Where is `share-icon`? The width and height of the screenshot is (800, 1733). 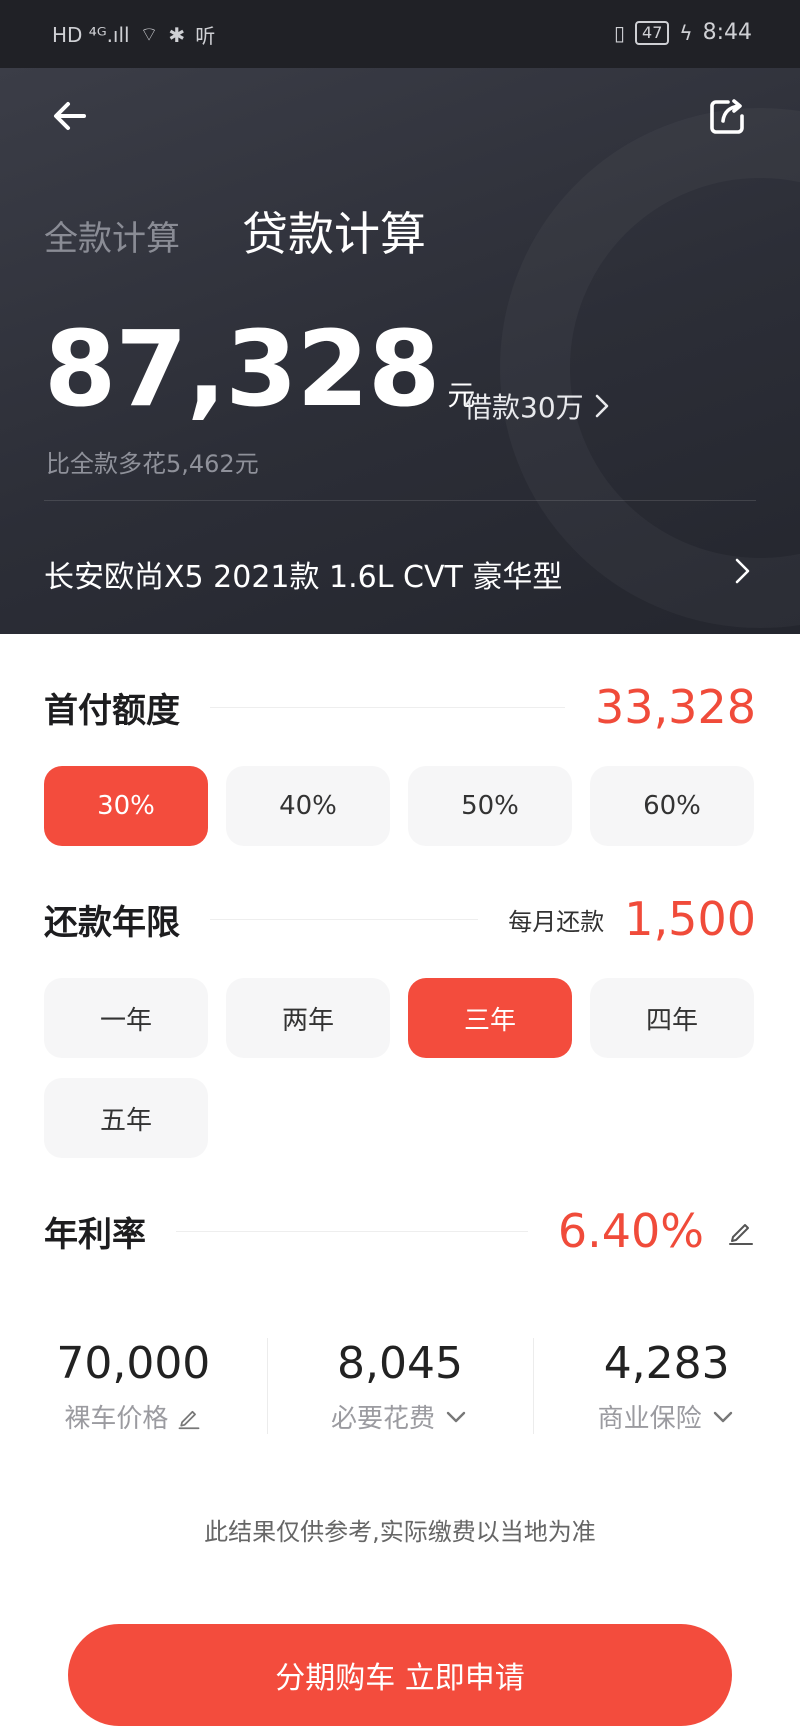
share-icon is located at coordinates (728, 116).